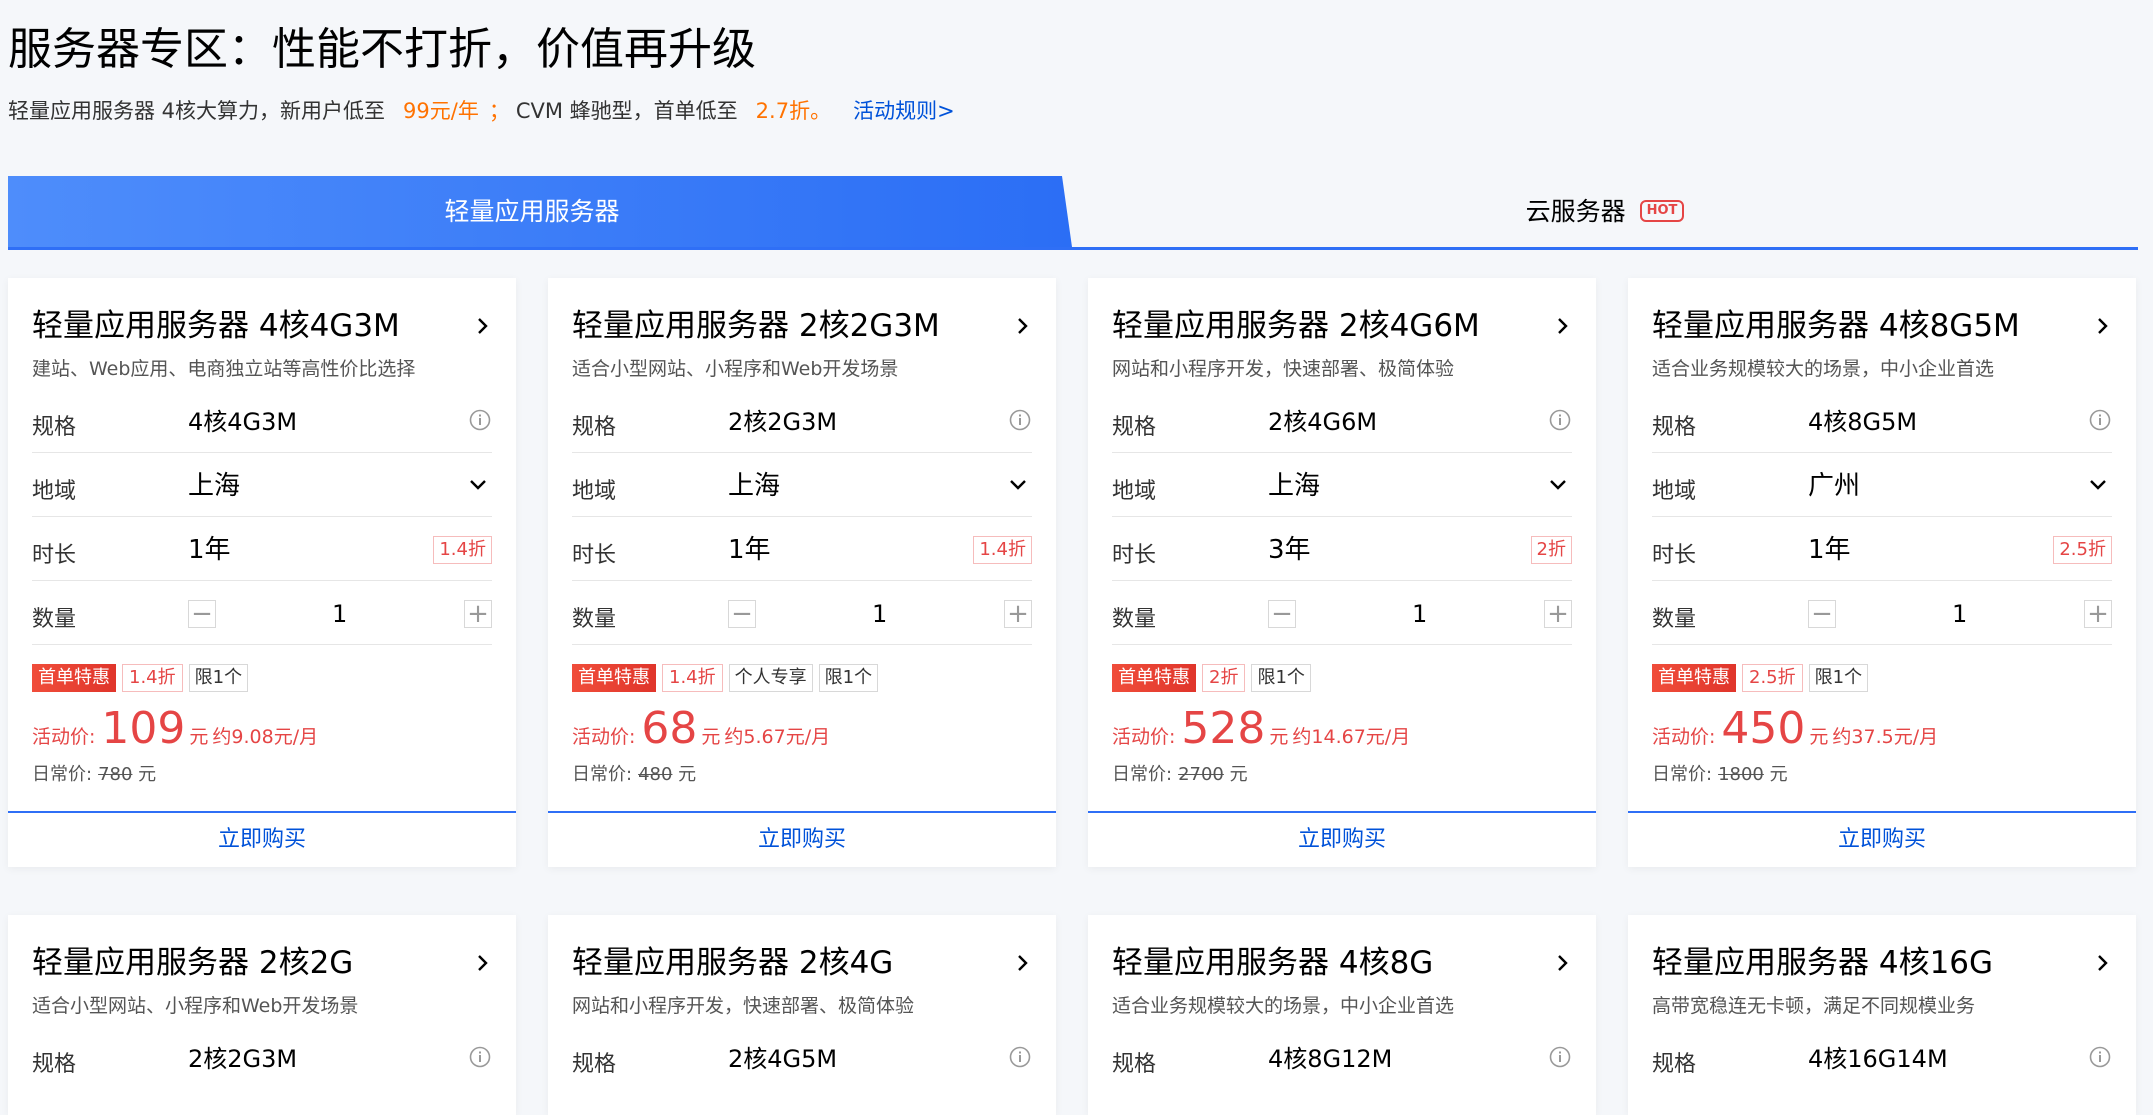 The height and width of the screenshot is (1115, 2153). What do you see at coordinates (1882, 485) in the screenshot?
I see `region-select: 地域 广州` at bounding box center [1882, 485].